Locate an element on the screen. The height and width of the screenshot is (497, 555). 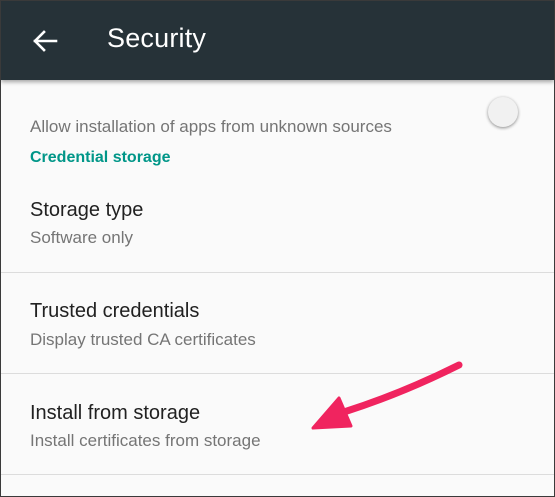
divider is located at coordinates (277, 474).